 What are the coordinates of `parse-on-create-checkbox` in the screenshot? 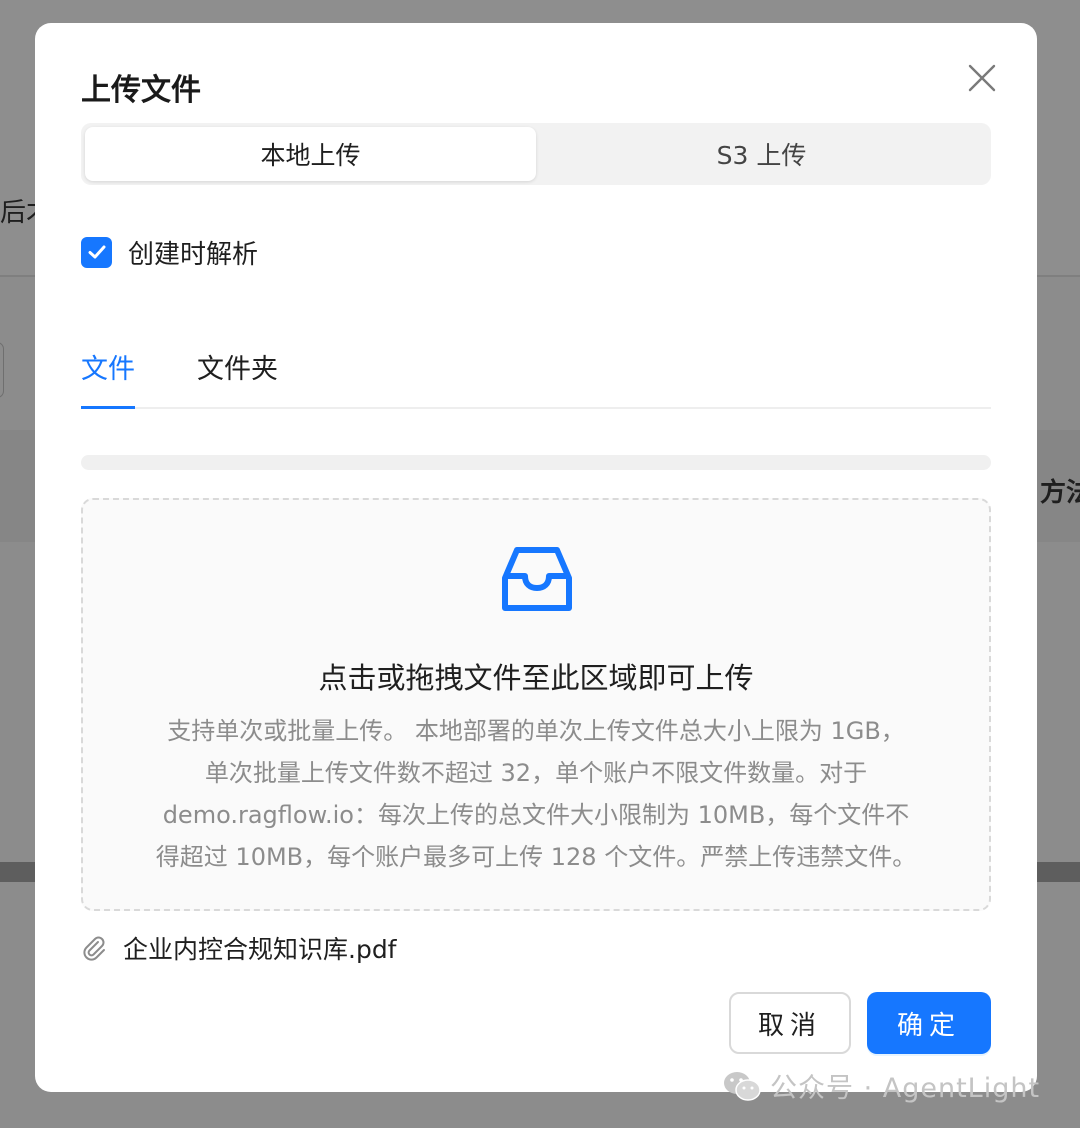 It's located at (96, 252).